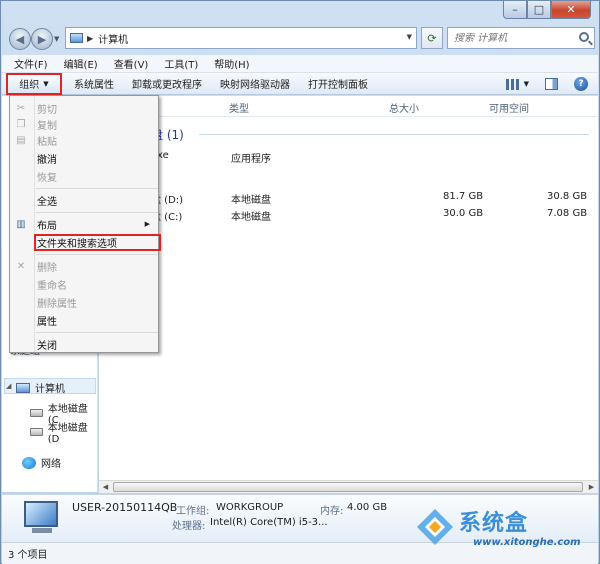 The image size is (600, 564). I want to click on organize-button: 组织 ▼, so click(34, 83).